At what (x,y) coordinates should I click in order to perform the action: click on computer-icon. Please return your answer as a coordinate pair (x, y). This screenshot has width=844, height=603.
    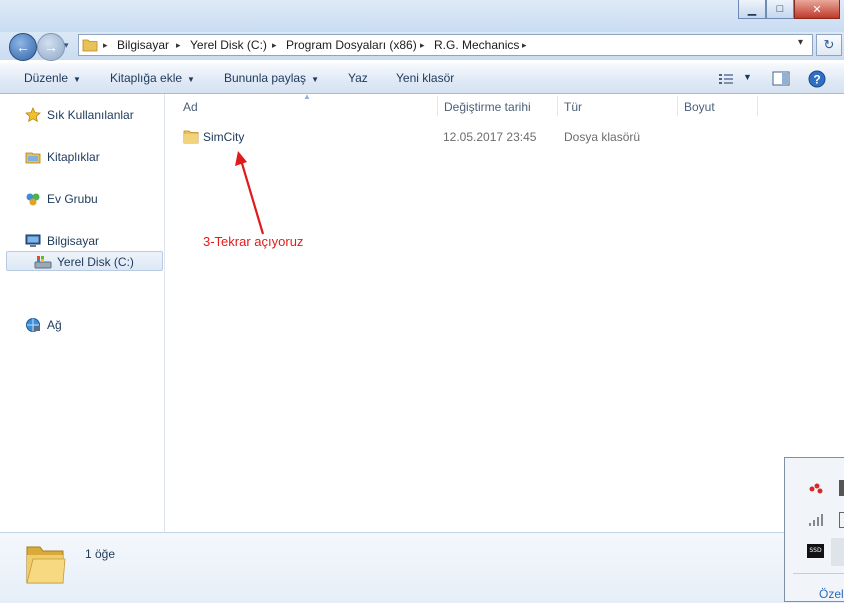
    Looking at the image, I should click on (33, 241).